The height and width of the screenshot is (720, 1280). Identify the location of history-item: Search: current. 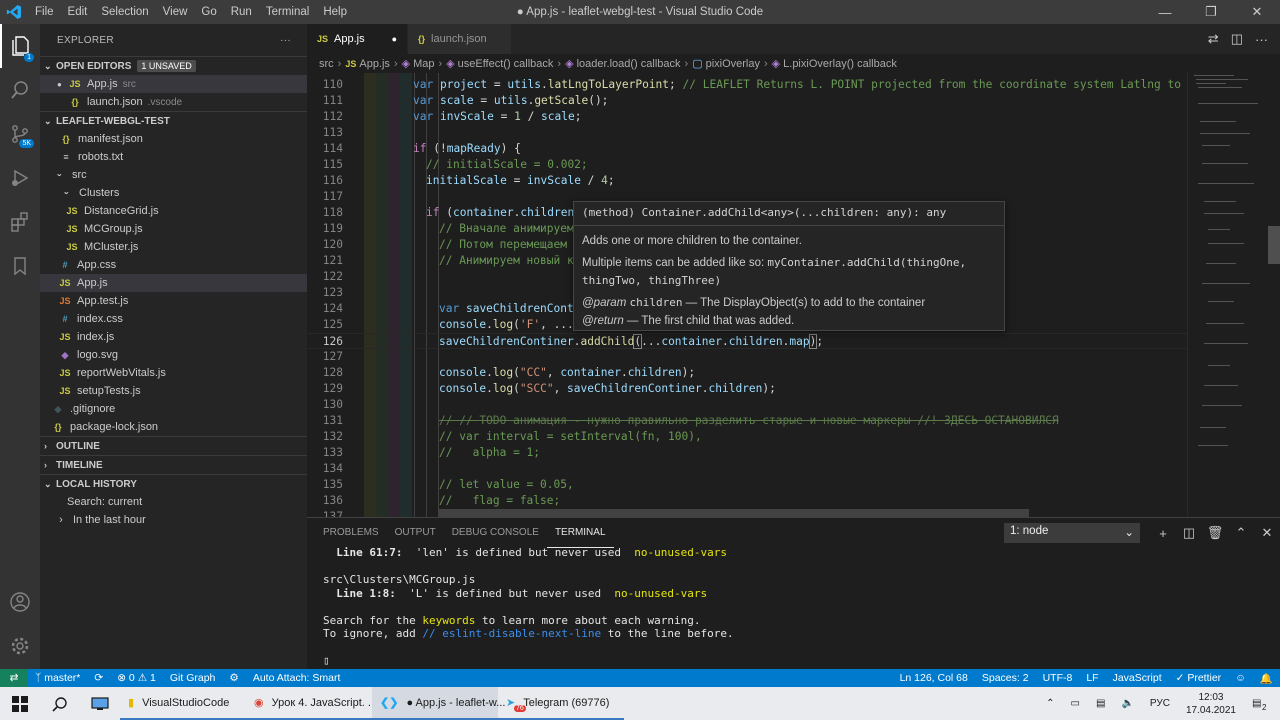
(173, 502).